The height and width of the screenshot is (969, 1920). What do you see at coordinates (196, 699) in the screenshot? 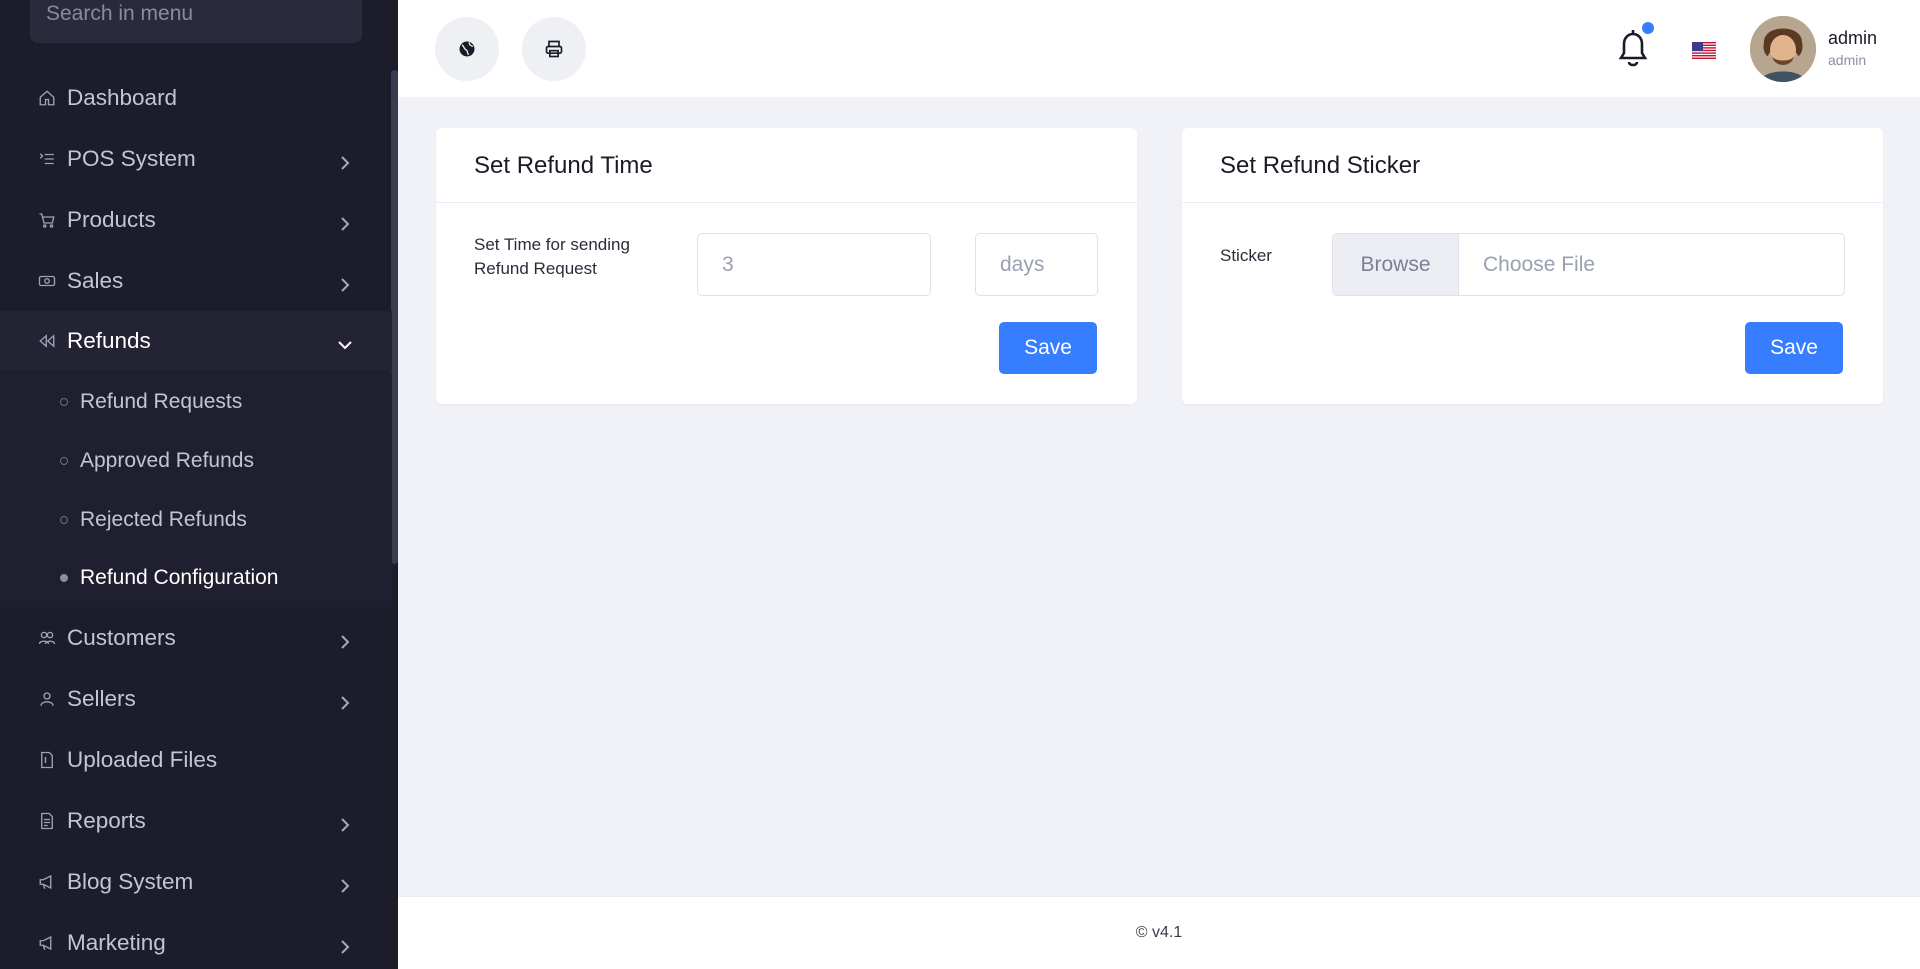
I see `sidebar-item-sellers: Sellers` at bounding box center [196, 699].